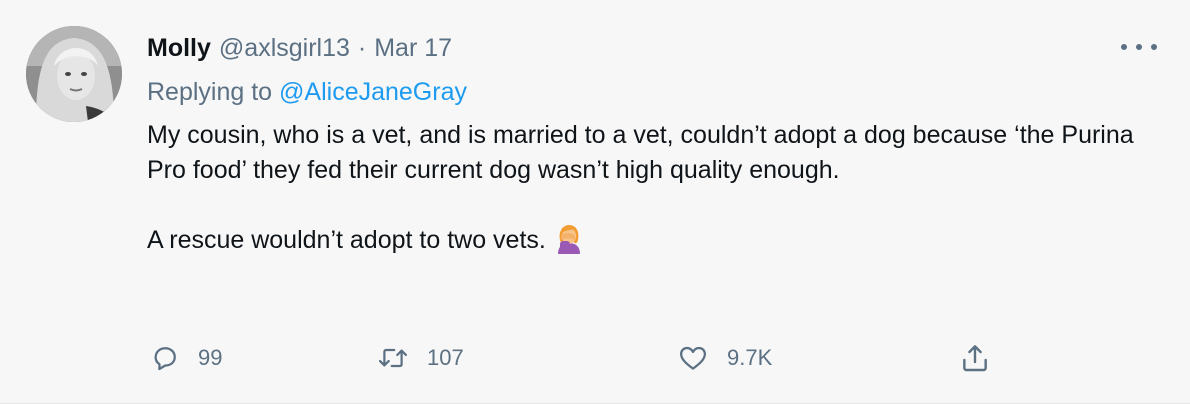  I want to click on tweet-paragraph: A rescue wouldn’t adopt to two vets., so click(648, 243).